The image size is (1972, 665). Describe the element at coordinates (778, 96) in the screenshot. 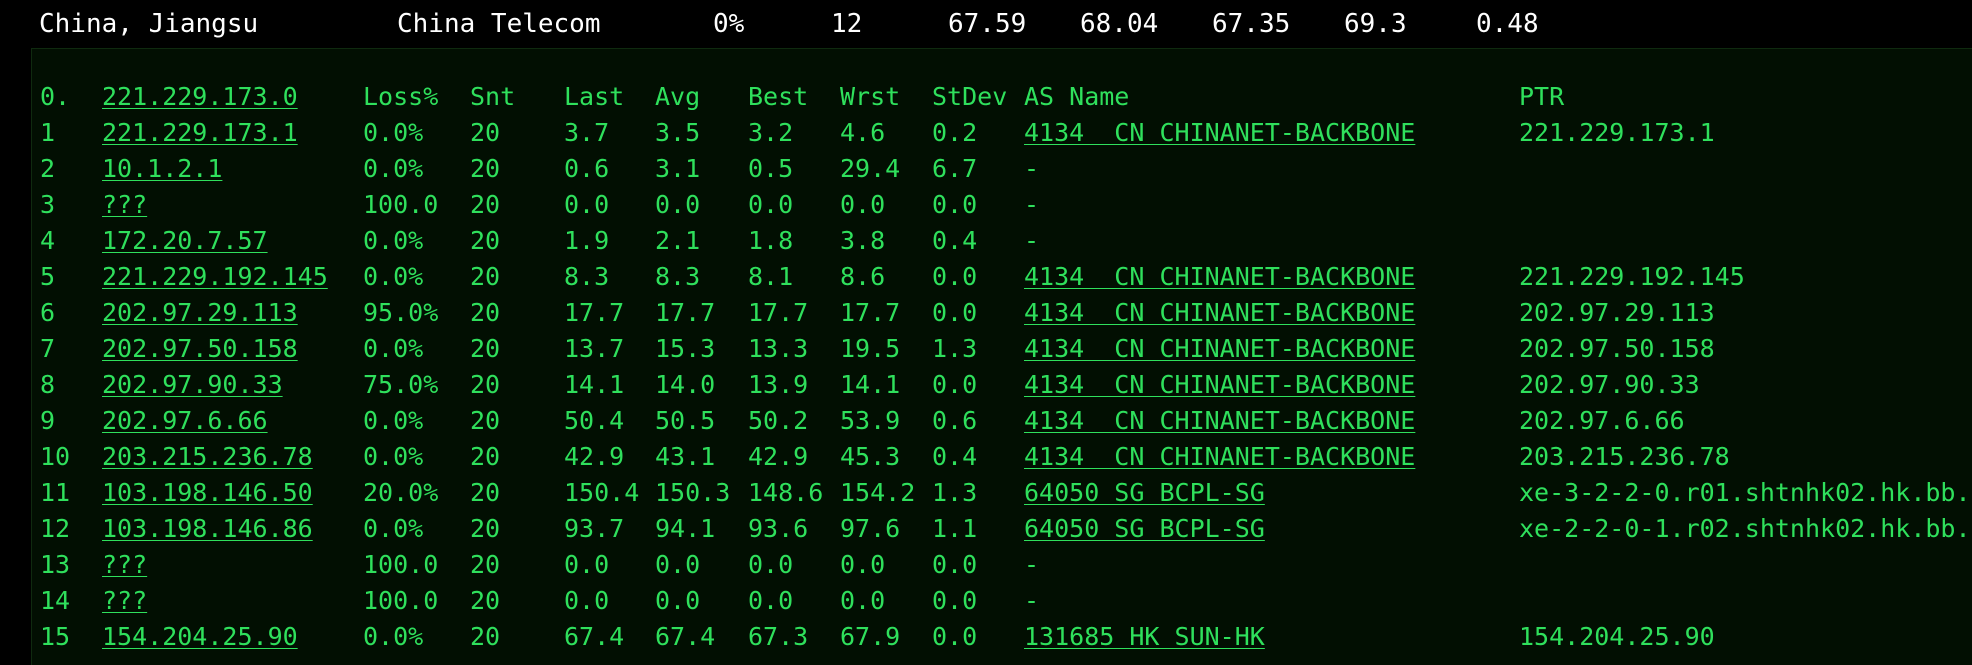

I see `header-best: Best` at that location.